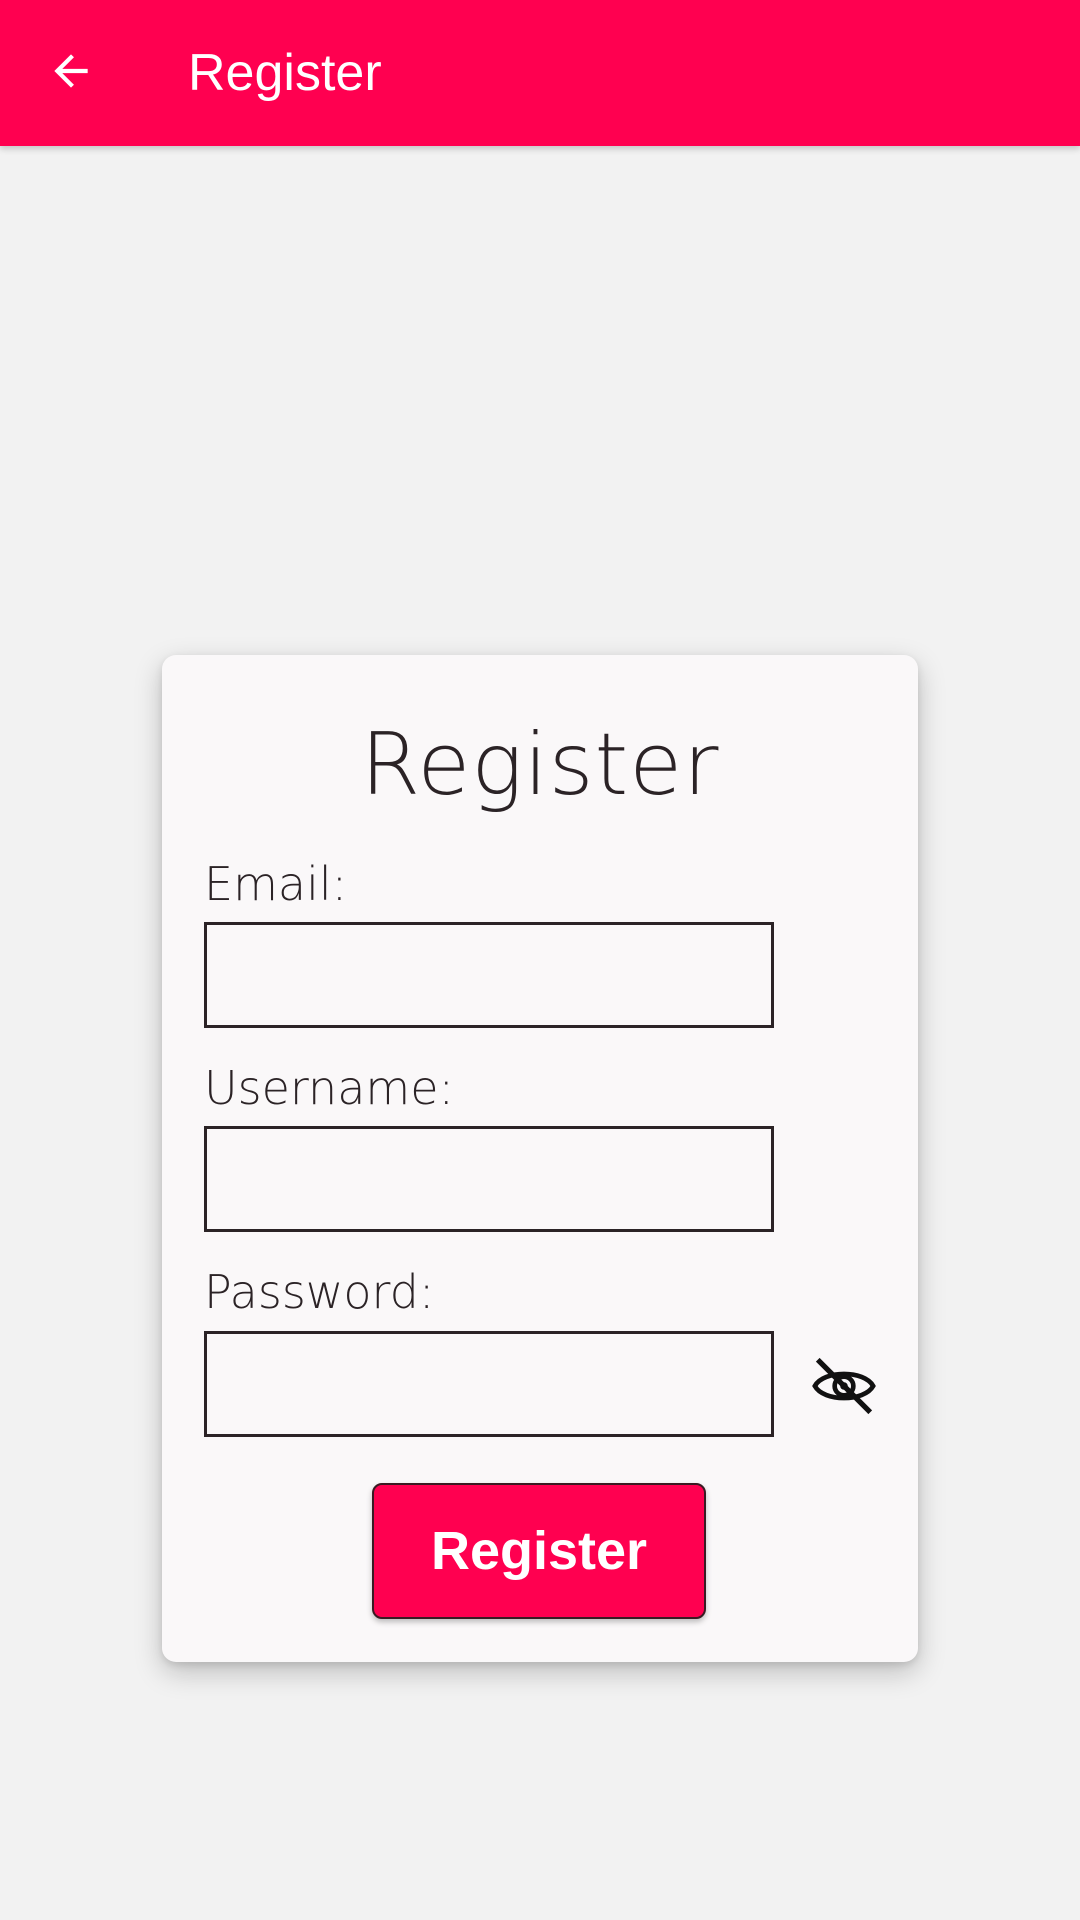 Image resolution: width=1080 pixels, height=1920 pixels. Describe the element at coordinates (539, 1551) in the screenshot. I see `register-button: Register` at that location.